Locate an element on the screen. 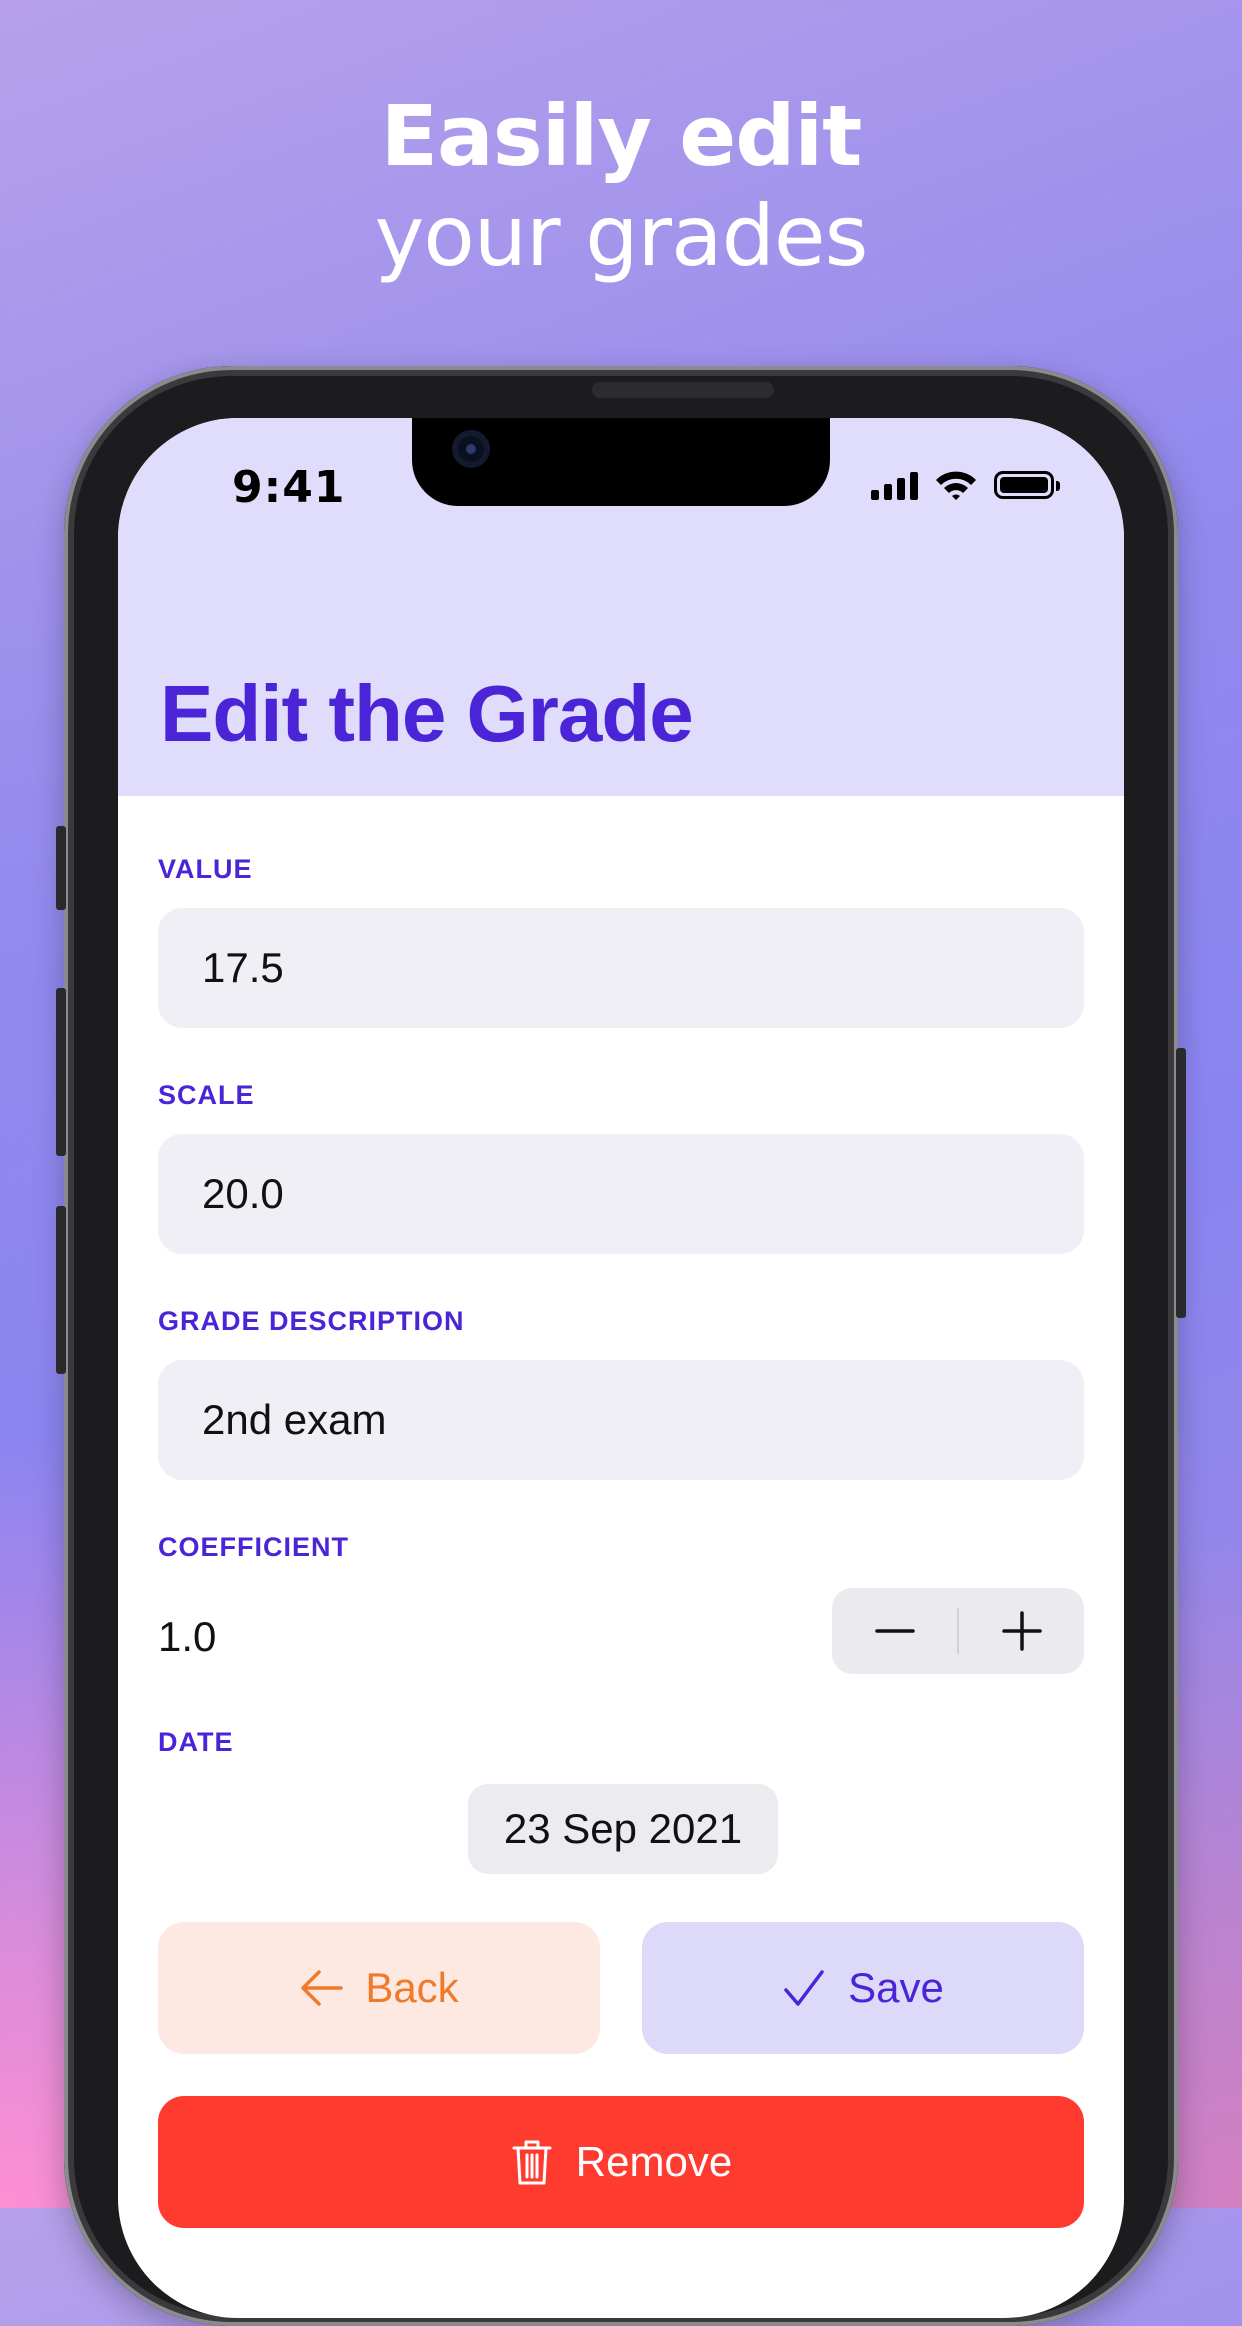 The width and height of the screenshot is (1242, 2326). wifi-icon is located at coordinates (956, 485).